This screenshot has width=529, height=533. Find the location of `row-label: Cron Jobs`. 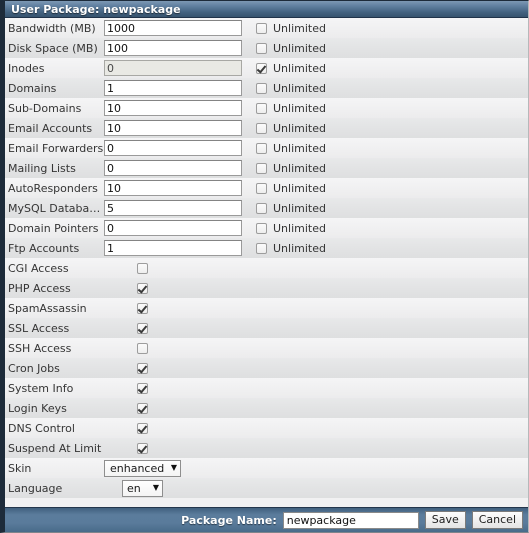

row-label: Cron Jobs is located at coordinates (34, 368).